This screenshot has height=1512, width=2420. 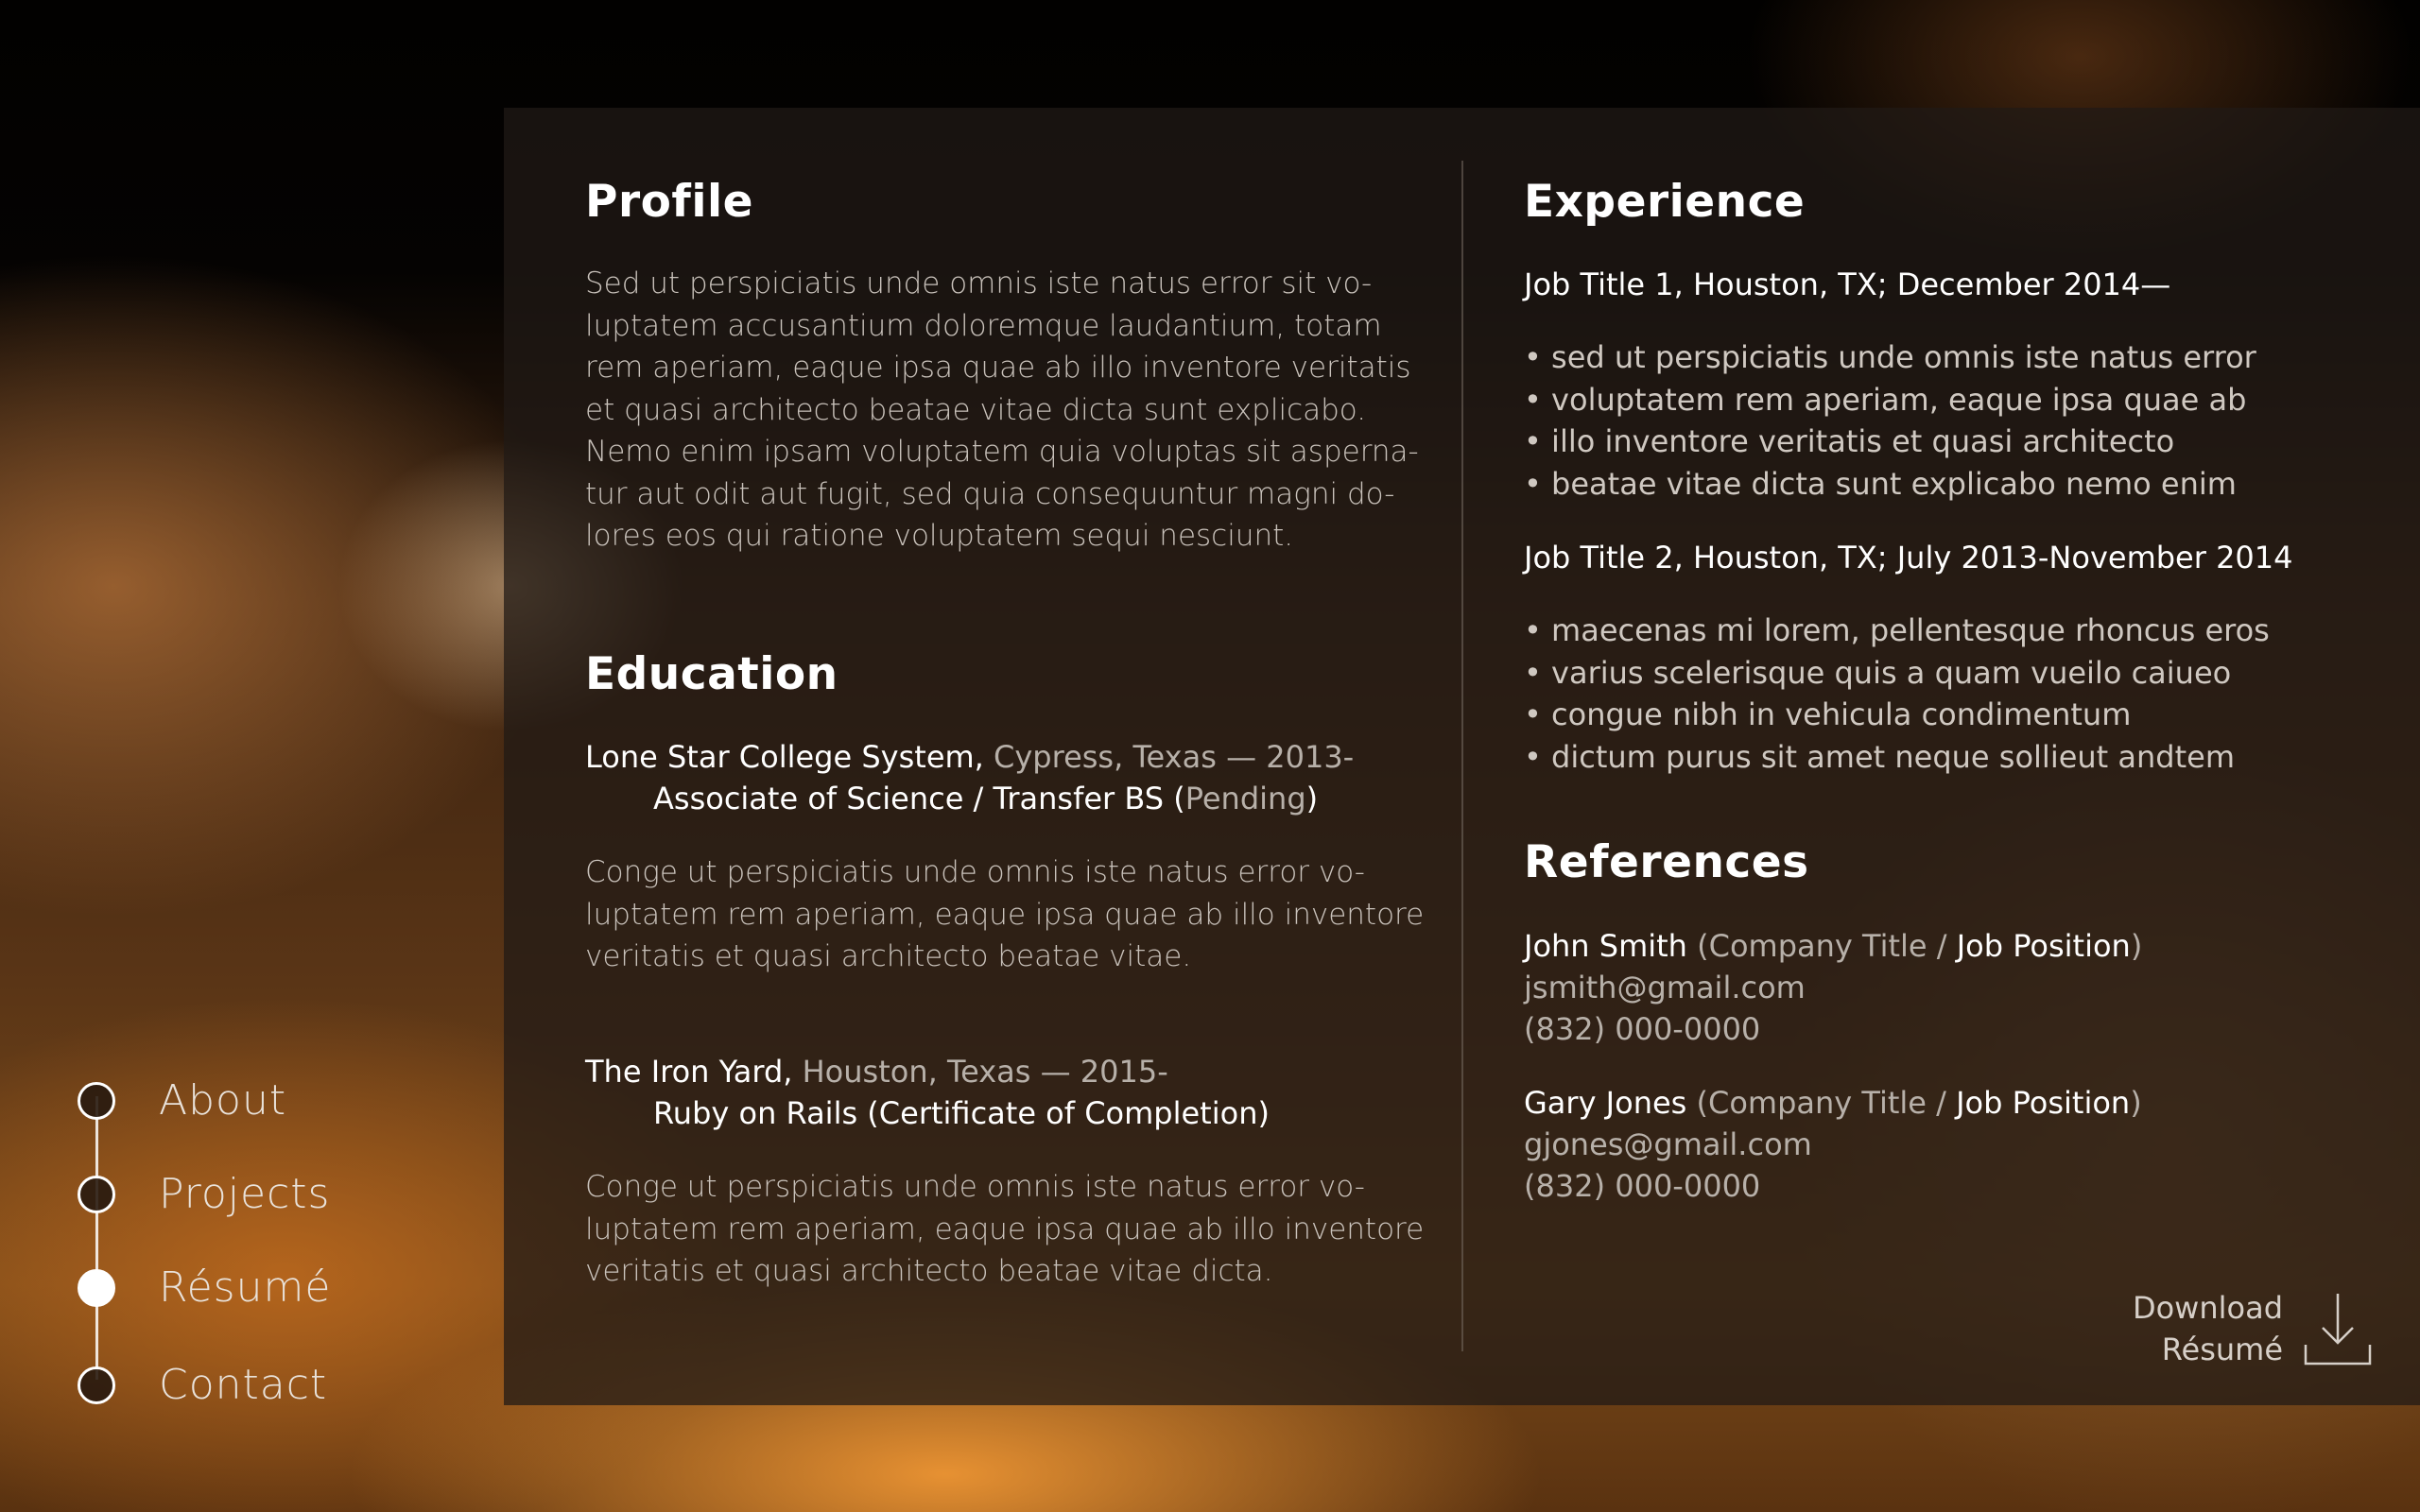 What do you see at coordinates (711, 674) in the screenshot?
I see `education-heading: Education` at bounding box center [711, 674].